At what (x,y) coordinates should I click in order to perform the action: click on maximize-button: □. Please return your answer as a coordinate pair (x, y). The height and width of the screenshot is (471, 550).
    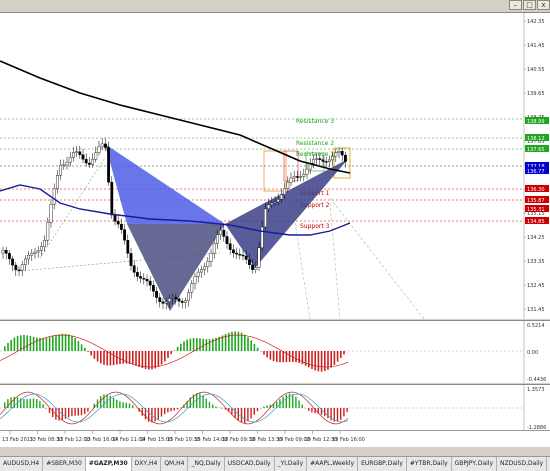
    Looking at the image, I should click on (529, 5).